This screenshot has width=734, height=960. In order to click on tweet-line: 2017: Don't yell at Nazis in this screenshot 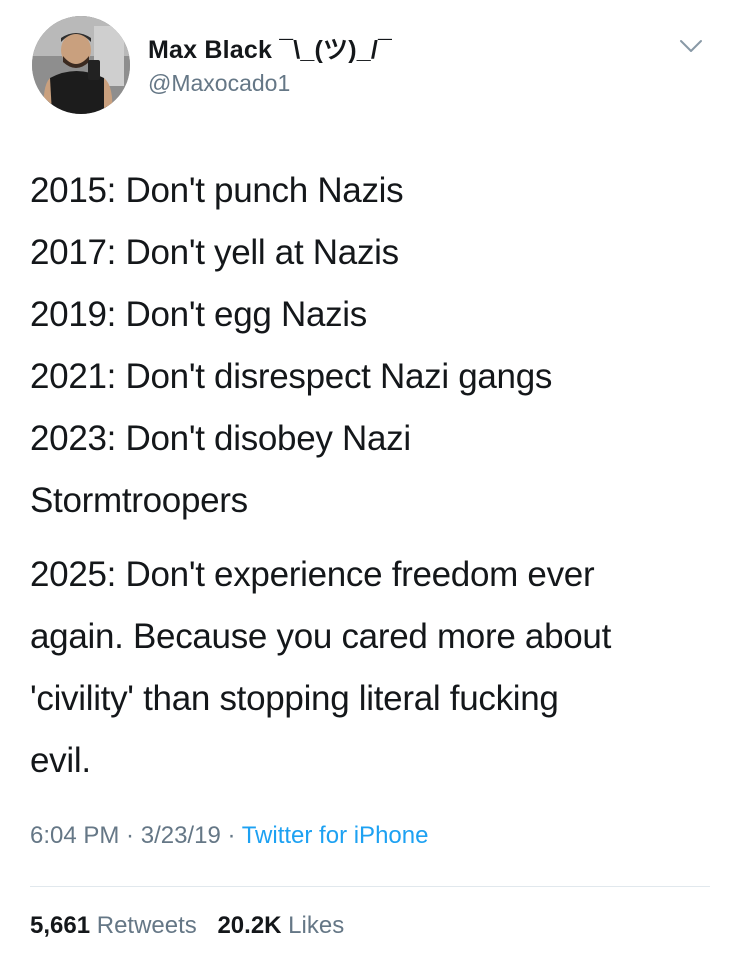, I will do `click(214, 252)`.